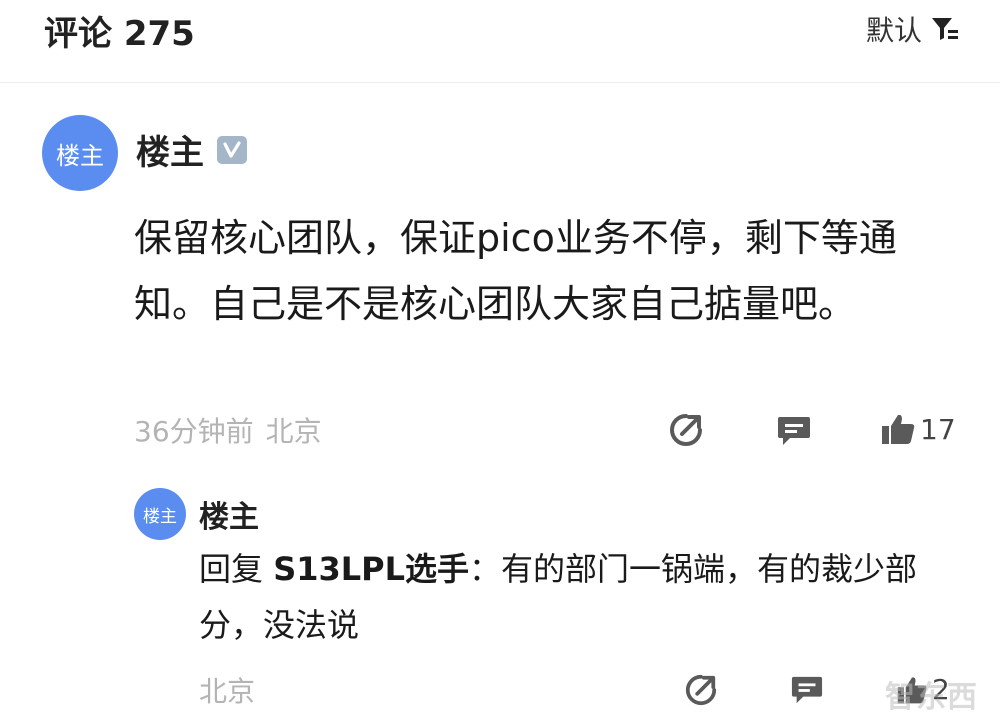  I want to click on avatar: 楼主, so click(80, 153).